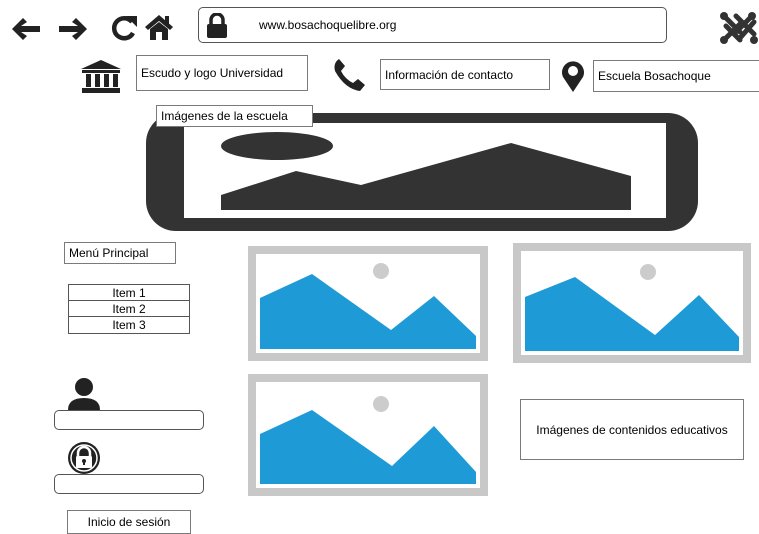  What do you see at coordinates (738, 28) in the screenshot?
I see `joomla-logo-icon` at bounding box center [738, 28].